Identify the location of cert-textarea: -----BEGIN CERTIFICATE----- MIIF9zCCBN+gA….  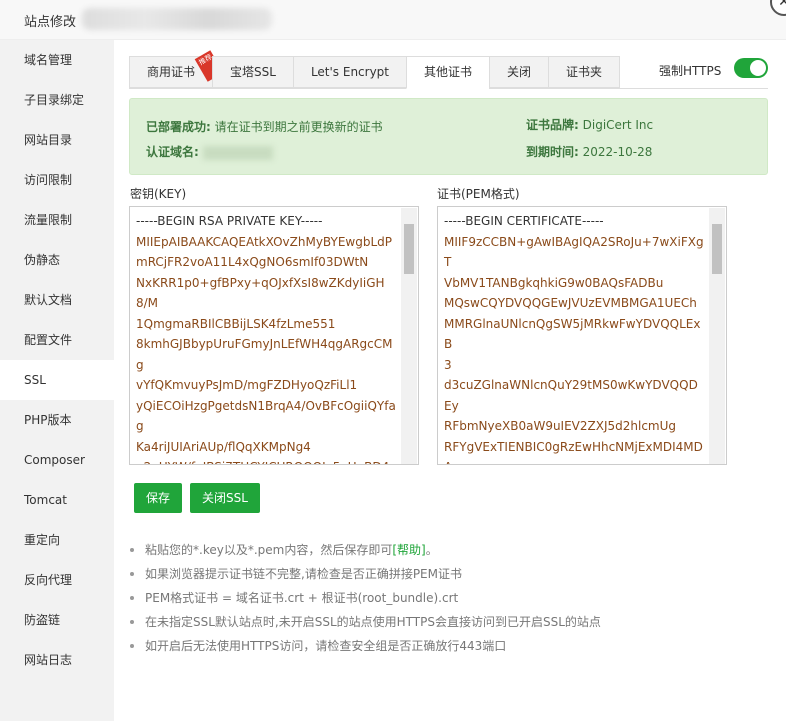
(582, 335).